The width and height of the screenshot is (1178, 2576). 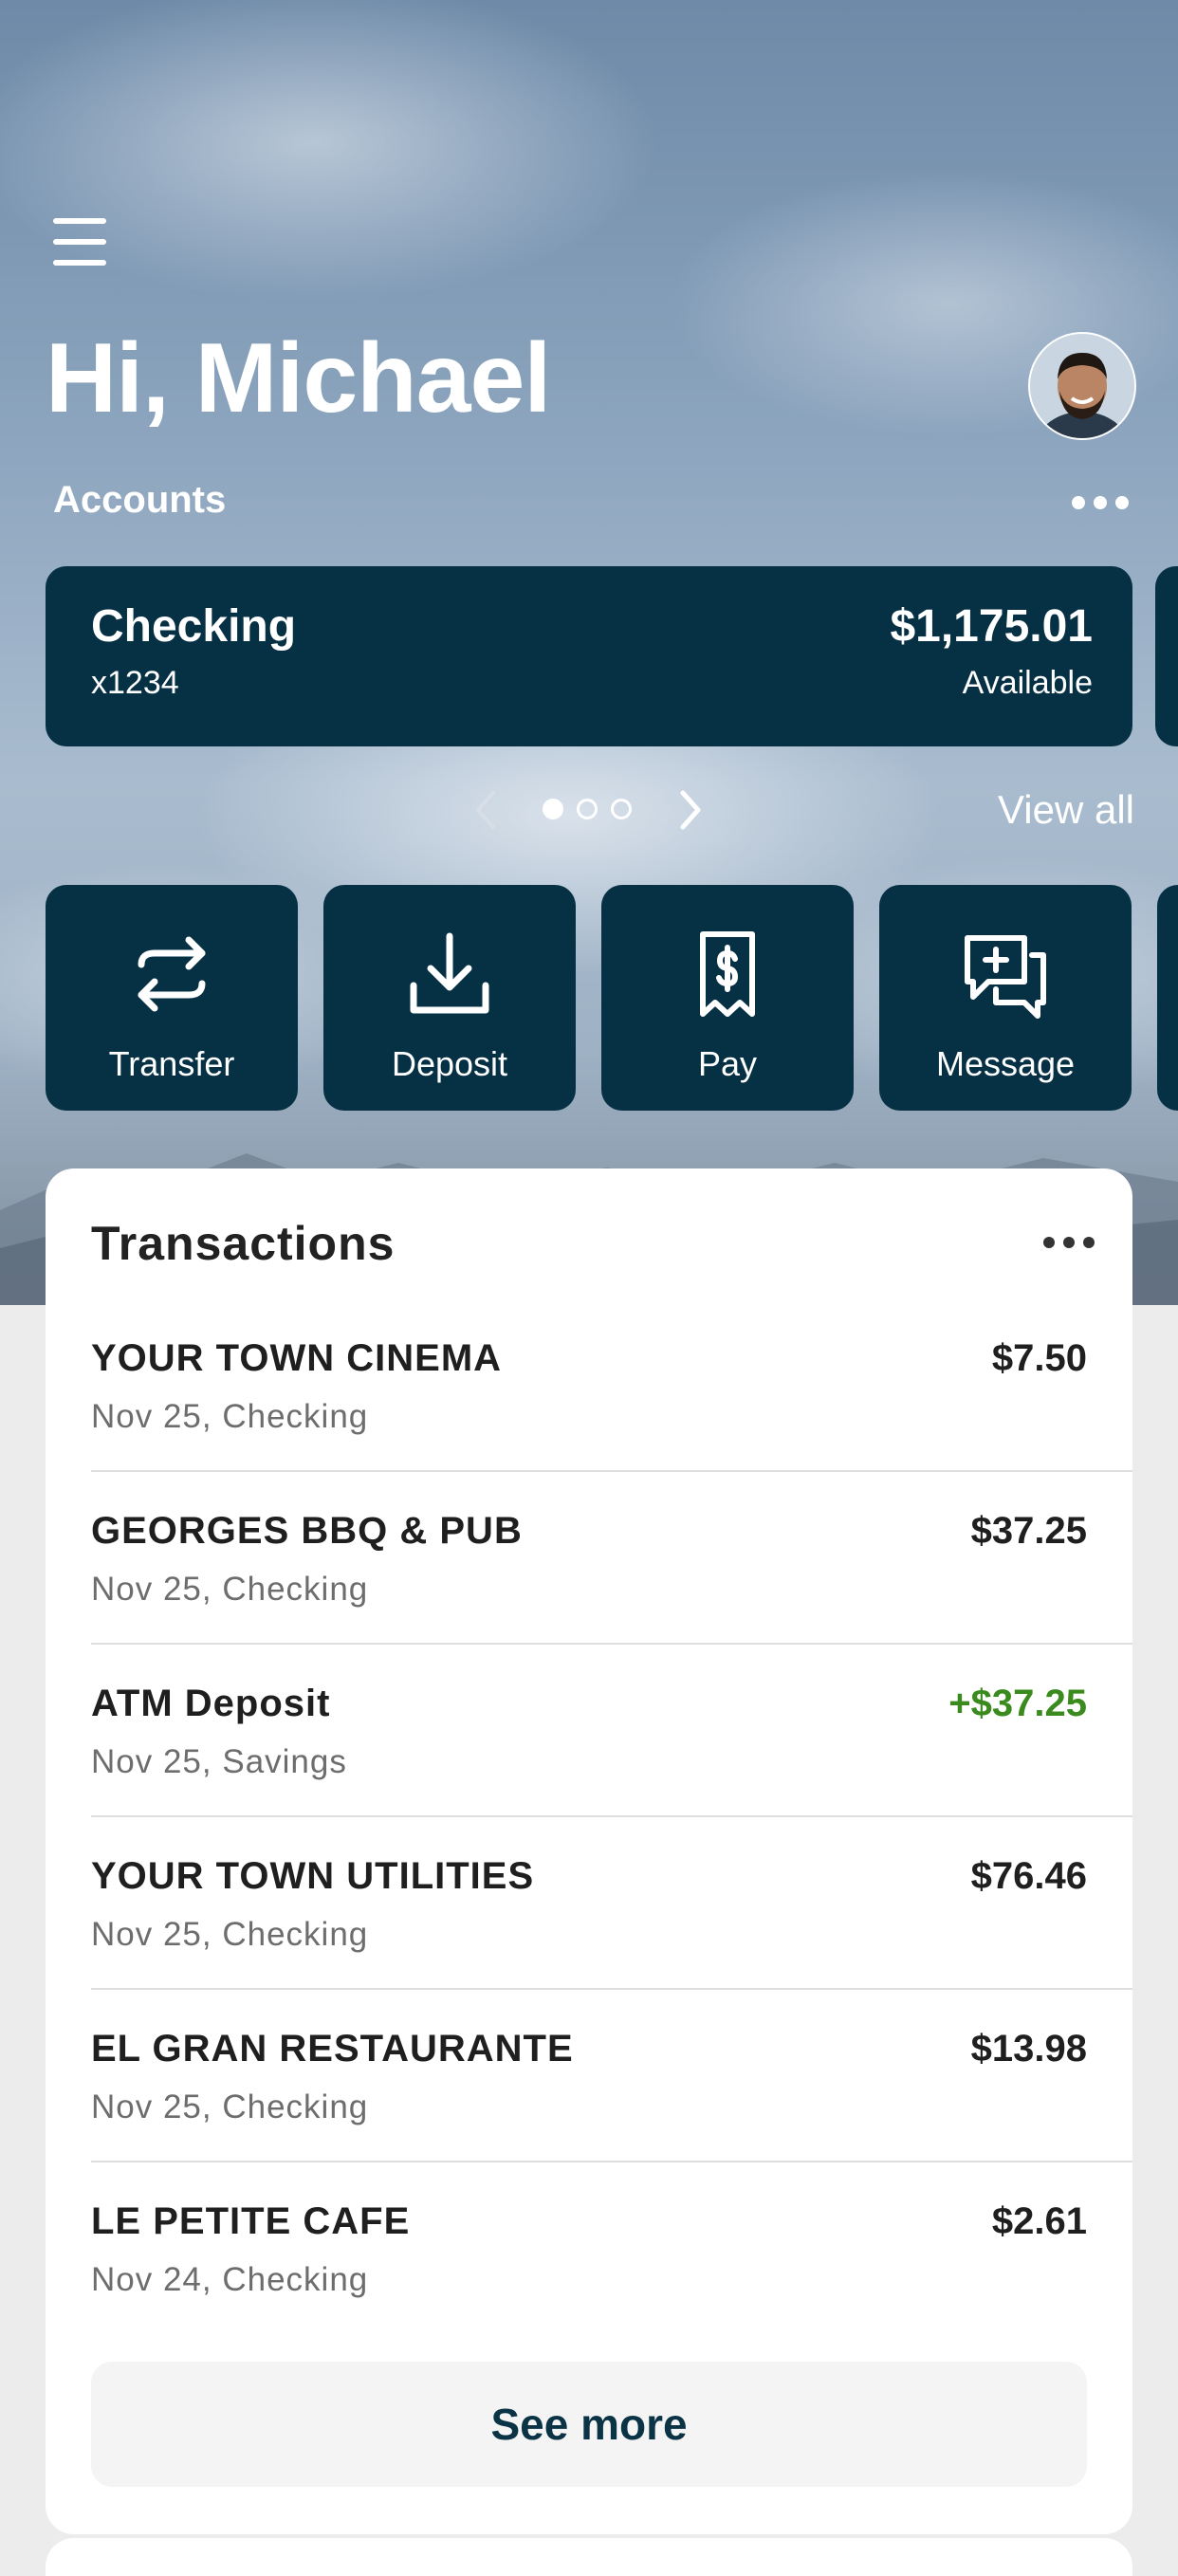 I want to click on pay-label: Pay, so click(x=727, y=1063).